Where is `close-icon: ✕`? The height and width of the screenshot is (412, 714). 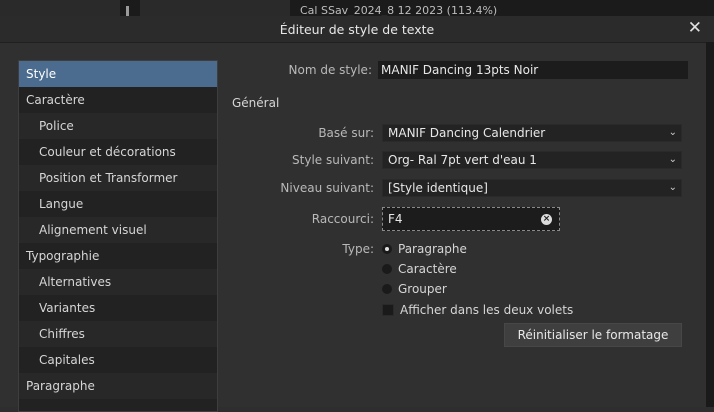
close-icon: ✕ is located at coordinates (695, 28).